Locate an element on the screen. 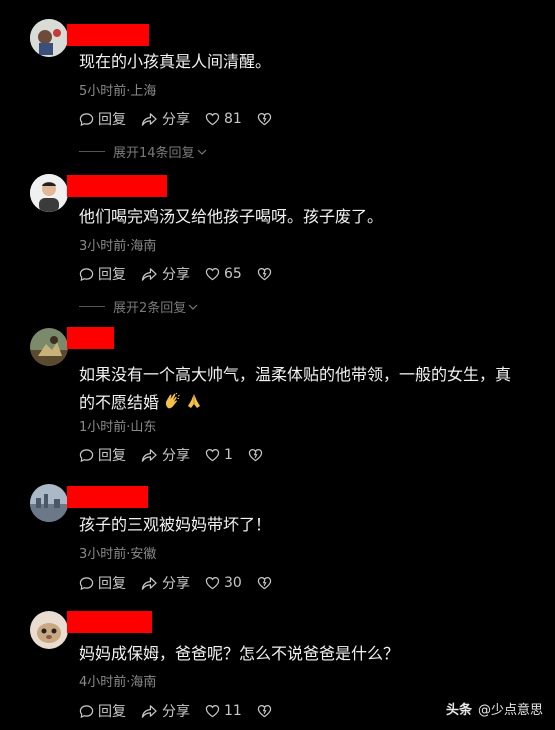 The height and width of the screenshot is (730, 555). comment-text: 现在的小孩真是人间清醒。 is located at coordinates (175, 61).